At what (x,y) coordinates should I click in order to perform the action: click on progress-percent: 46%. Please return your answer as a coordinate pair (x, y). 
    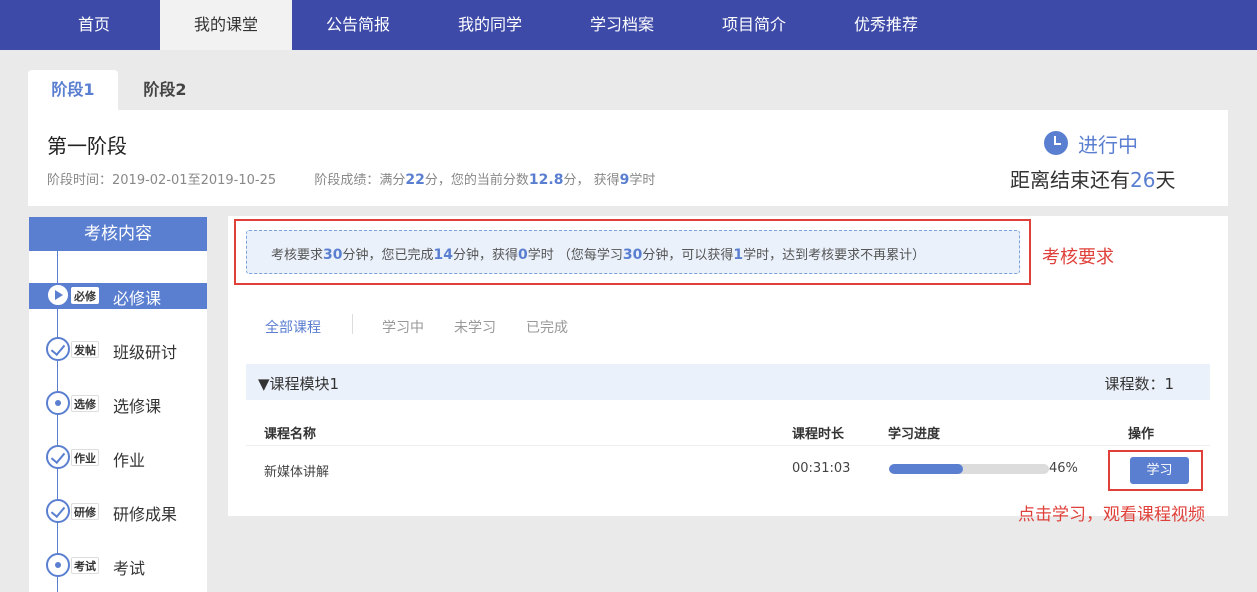
    Looking at the image, I should click on (1063, 468).